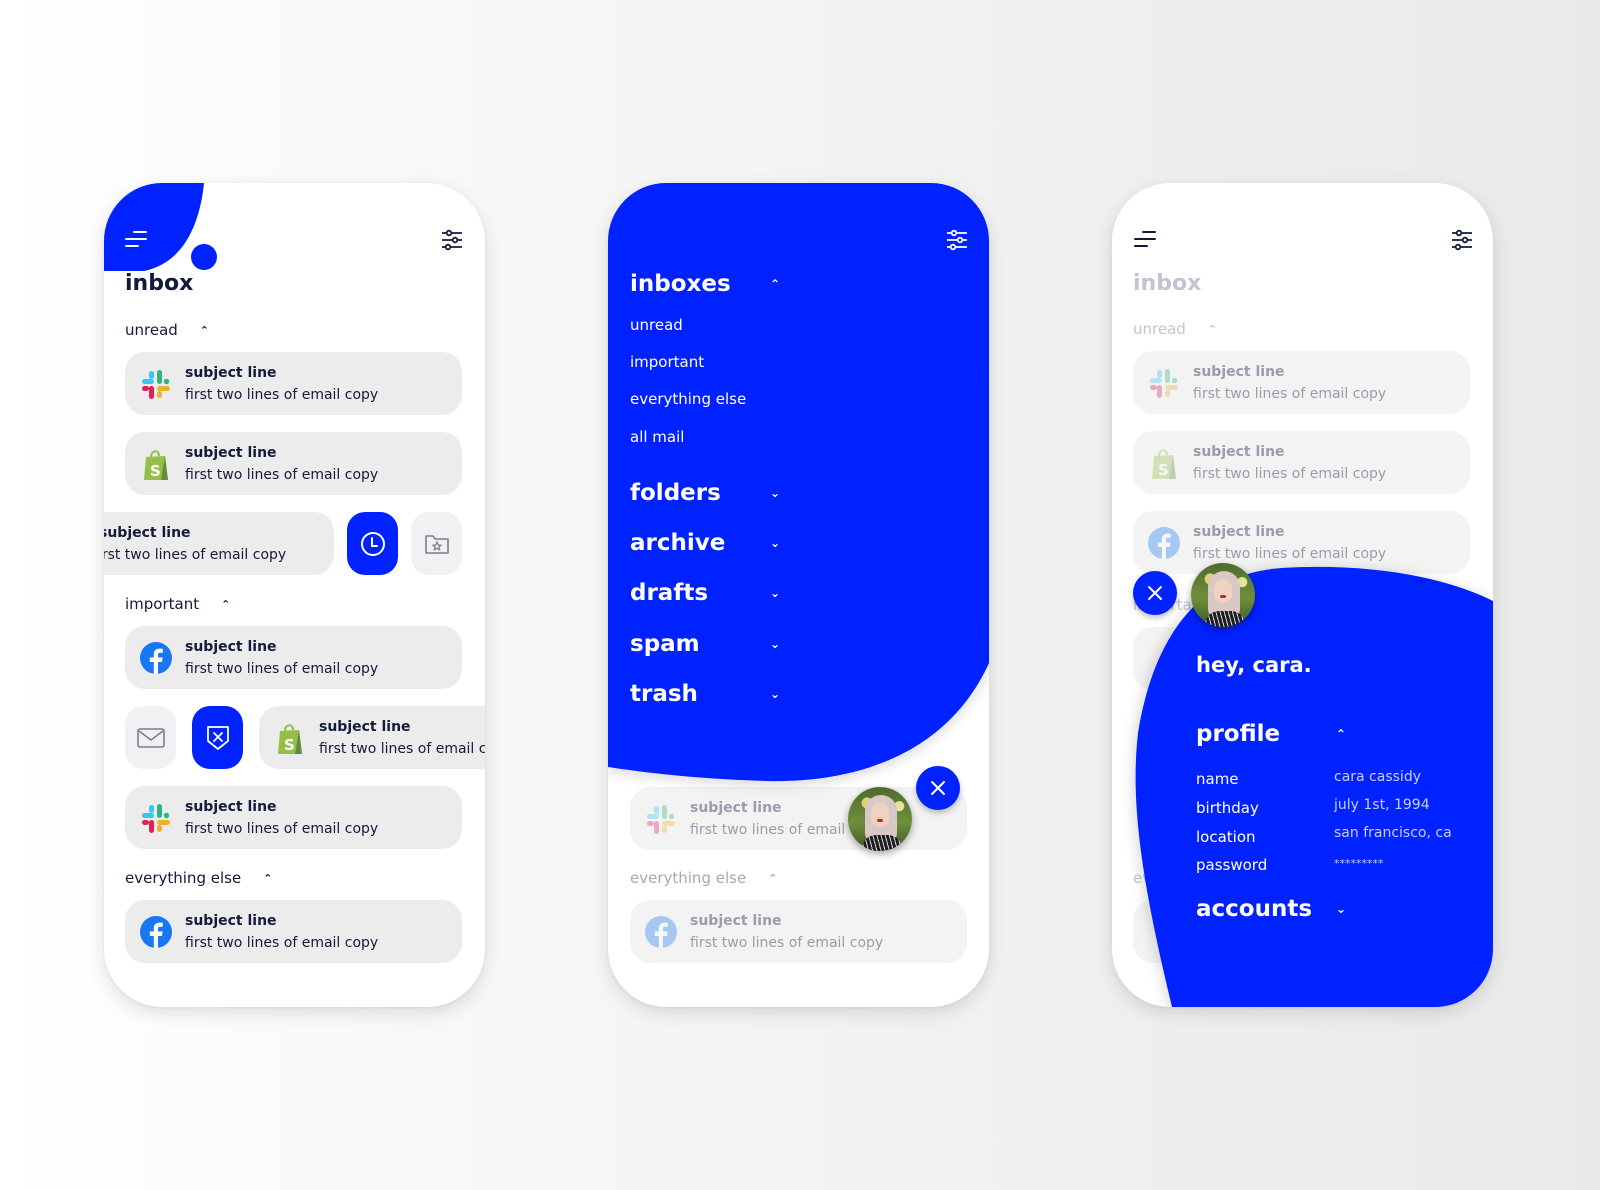  What do you see at coordinates (1226, 837) in the screenshot?
I see `field-label-location: location` at bounding box center [1226, 837].